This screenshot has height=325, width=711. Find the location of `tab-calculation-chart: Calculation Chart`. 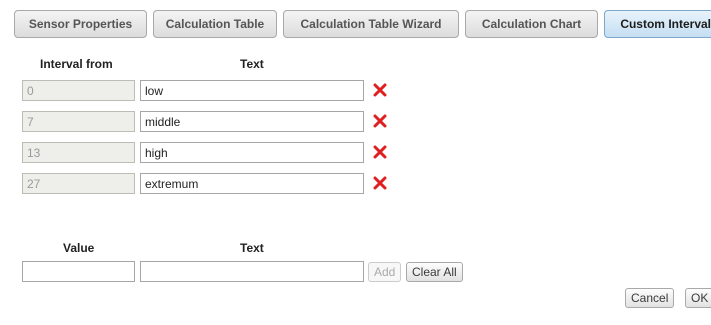

tab-calculation-chart: Calculation Chart is located at coordinates (531, 24).